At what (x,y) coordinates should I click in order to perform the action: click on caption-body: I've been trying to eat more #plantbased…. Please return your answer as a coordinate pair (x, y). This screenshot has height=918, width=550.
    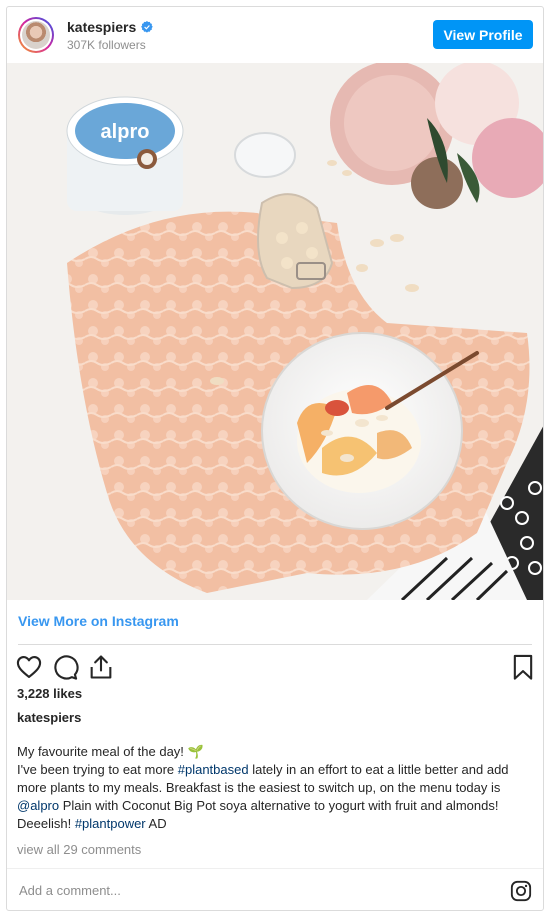
    Looking at the image, I should click on (263, 796).